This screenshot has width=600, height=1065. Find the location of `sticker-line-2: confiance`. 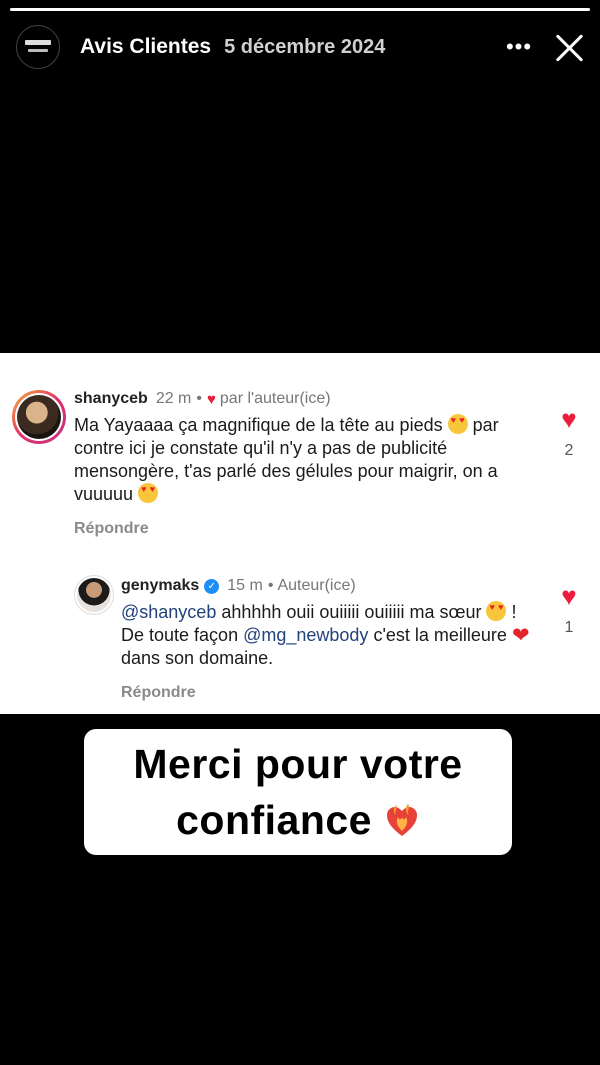

sticker-line-2: confiance is located at coordinates (298, 820).